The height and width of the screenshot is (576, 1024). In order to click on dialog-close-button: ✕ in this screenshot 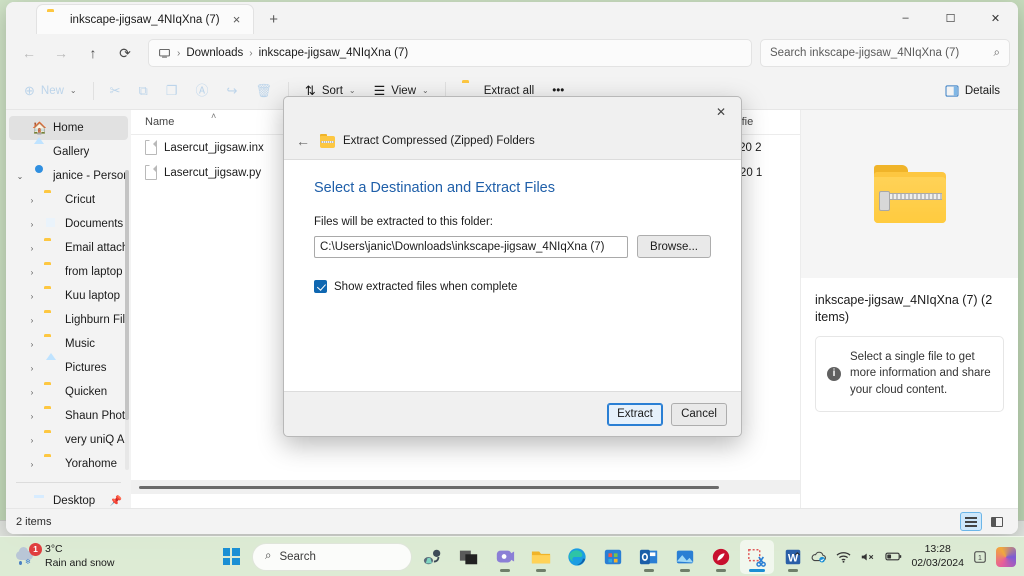, I will do `click(721, 112)`.